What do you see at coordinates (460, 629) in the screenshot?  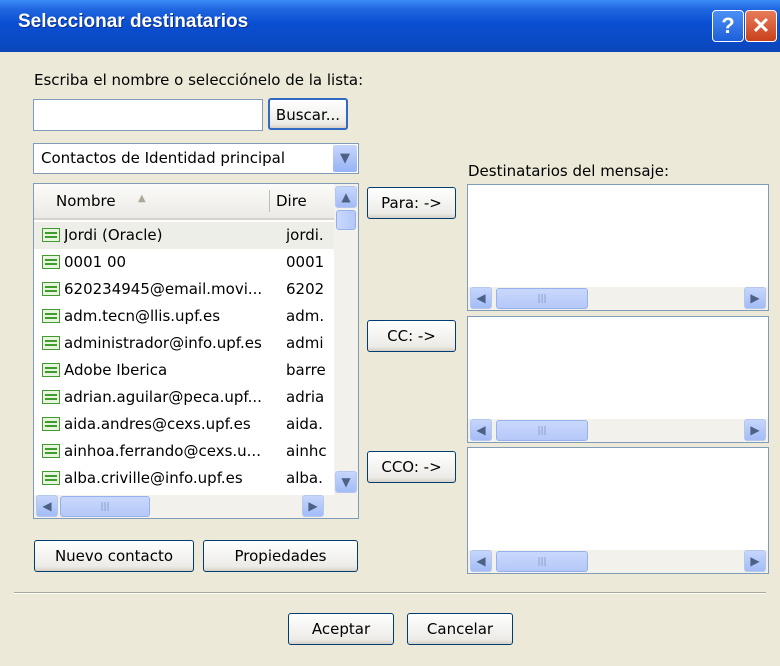 I see `cancel-button: Cancelar` at bounding box center [460, 629].